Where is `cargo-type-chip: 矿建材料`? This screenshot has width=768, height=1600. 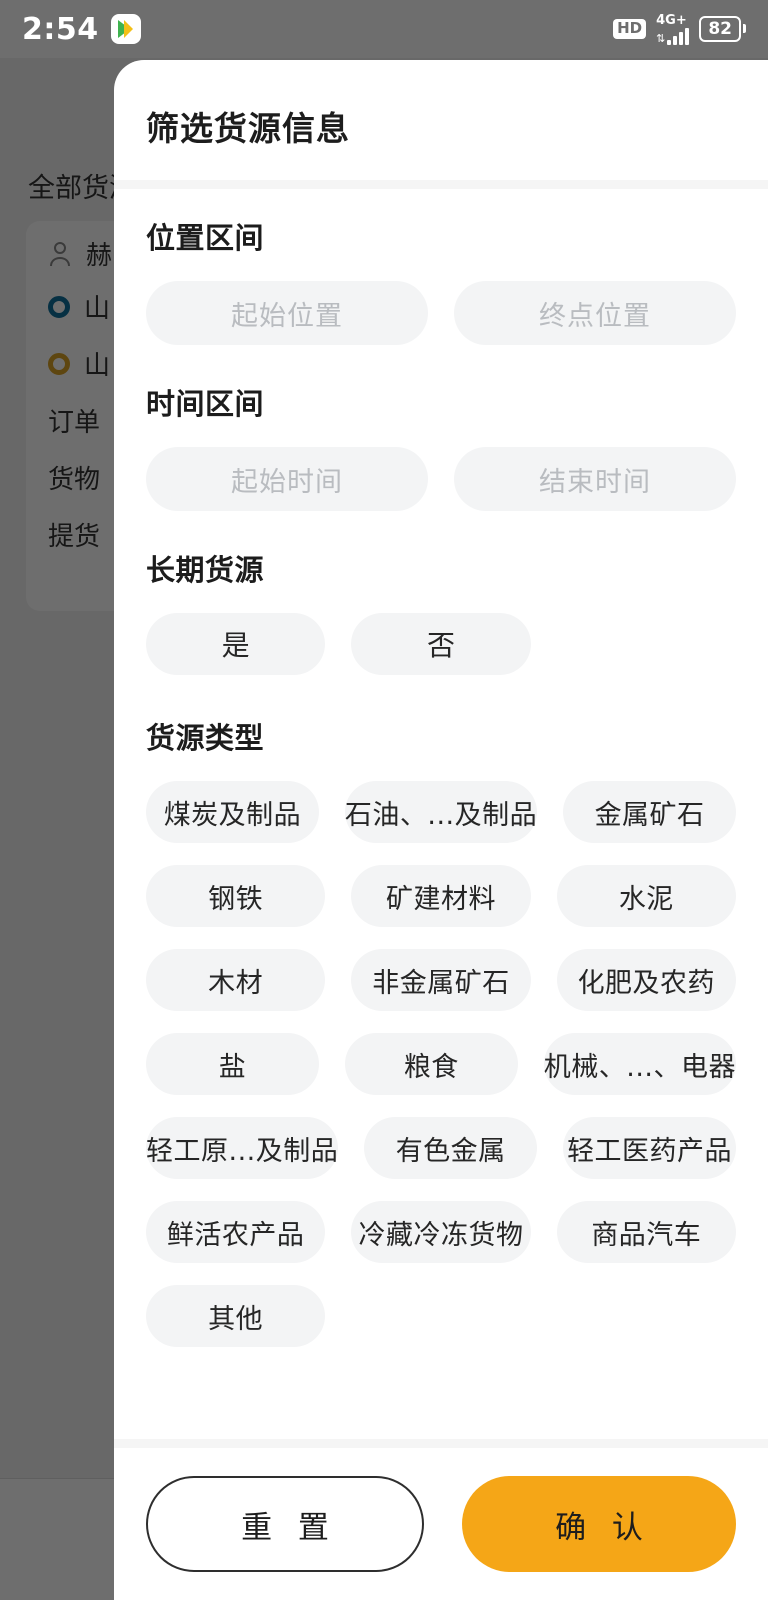 cargo-type-chip: 矿建材料 is located at coordinates (441, 896).